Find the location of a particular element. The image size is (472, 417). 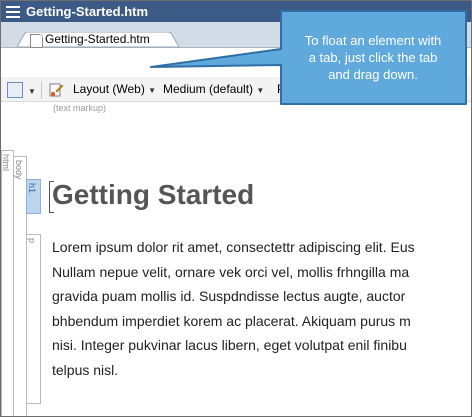

callout-line: To float an element with is located at coordinates (373, 40).